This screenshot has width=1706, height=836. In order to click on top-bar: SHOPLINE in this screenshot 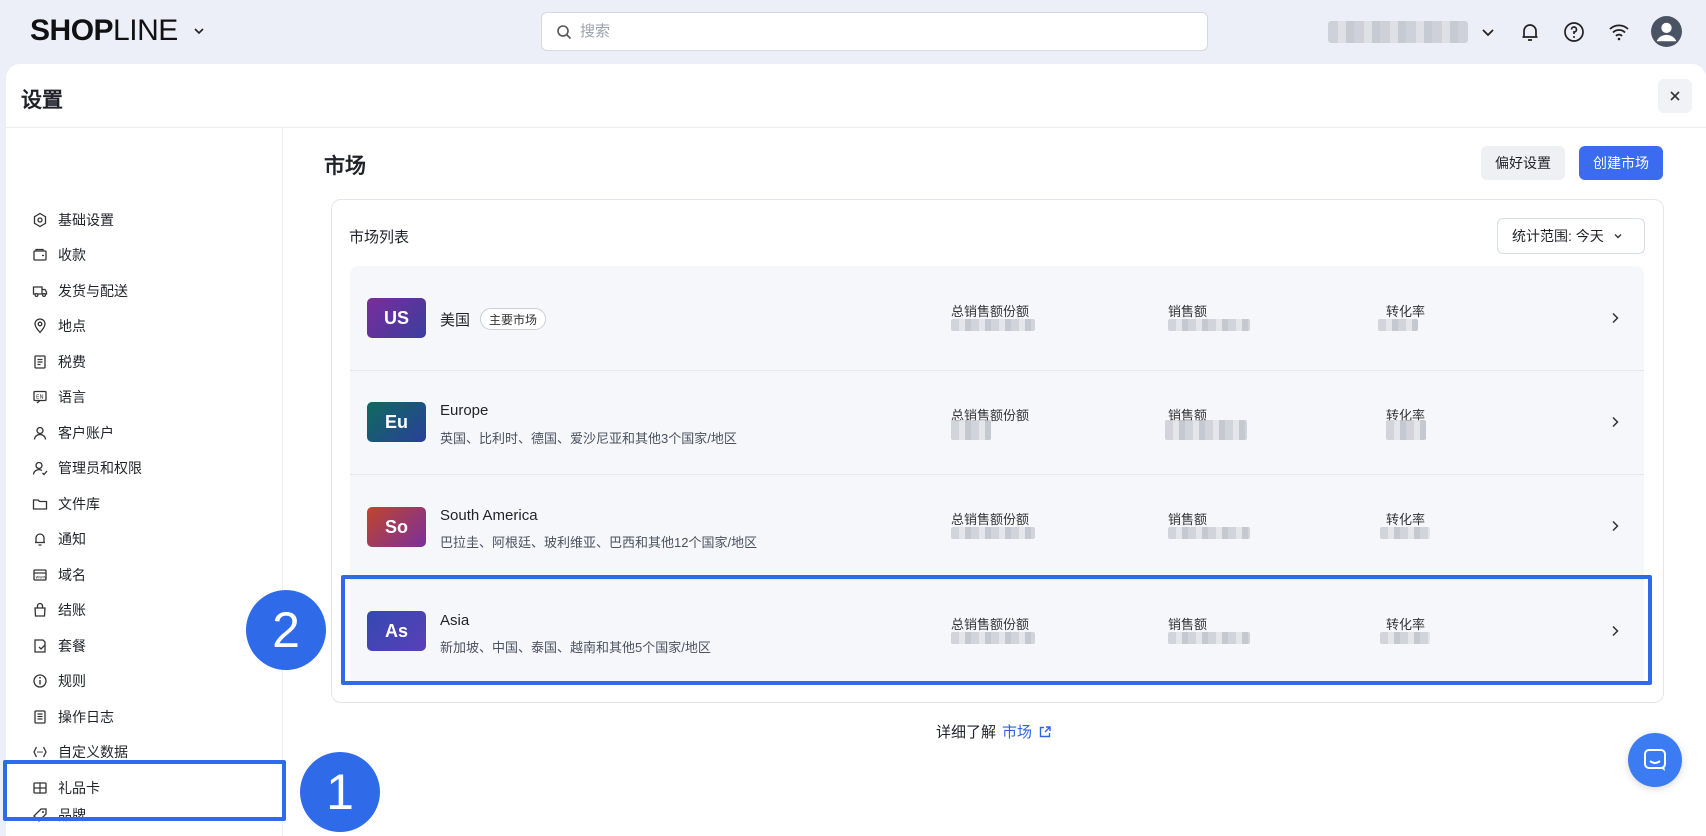, I will do `click(853, 32)`.